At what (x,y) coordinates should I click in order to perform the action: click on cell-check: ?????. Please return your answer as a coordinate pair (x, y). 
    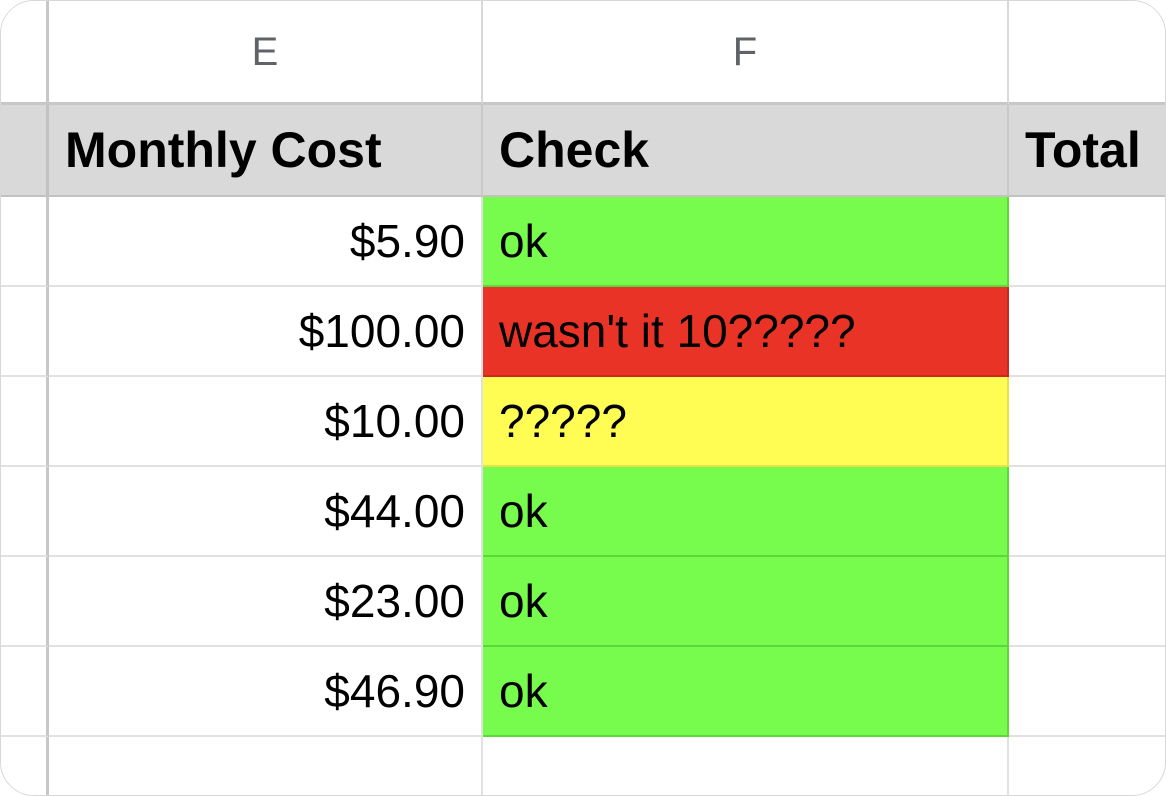
    Looking at the image, I should click on (746, 422).